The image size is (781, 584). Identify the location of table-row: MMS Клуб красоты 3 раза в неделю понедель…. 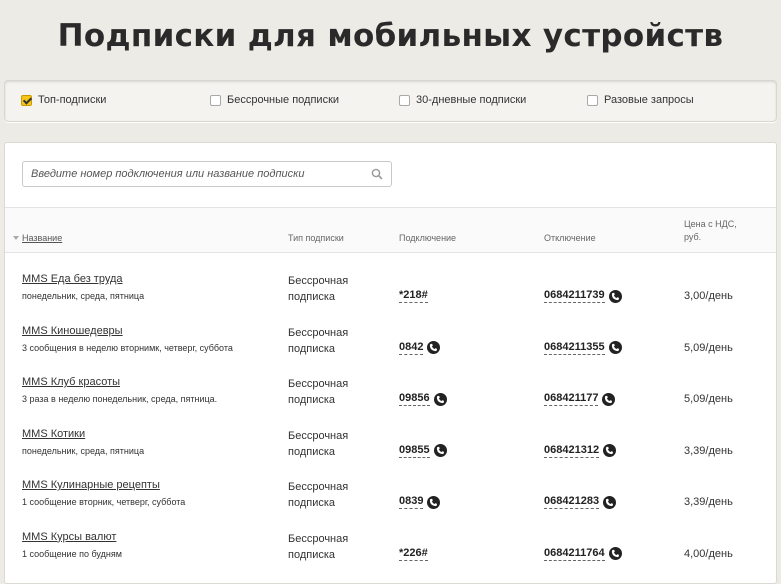
(390, 391).